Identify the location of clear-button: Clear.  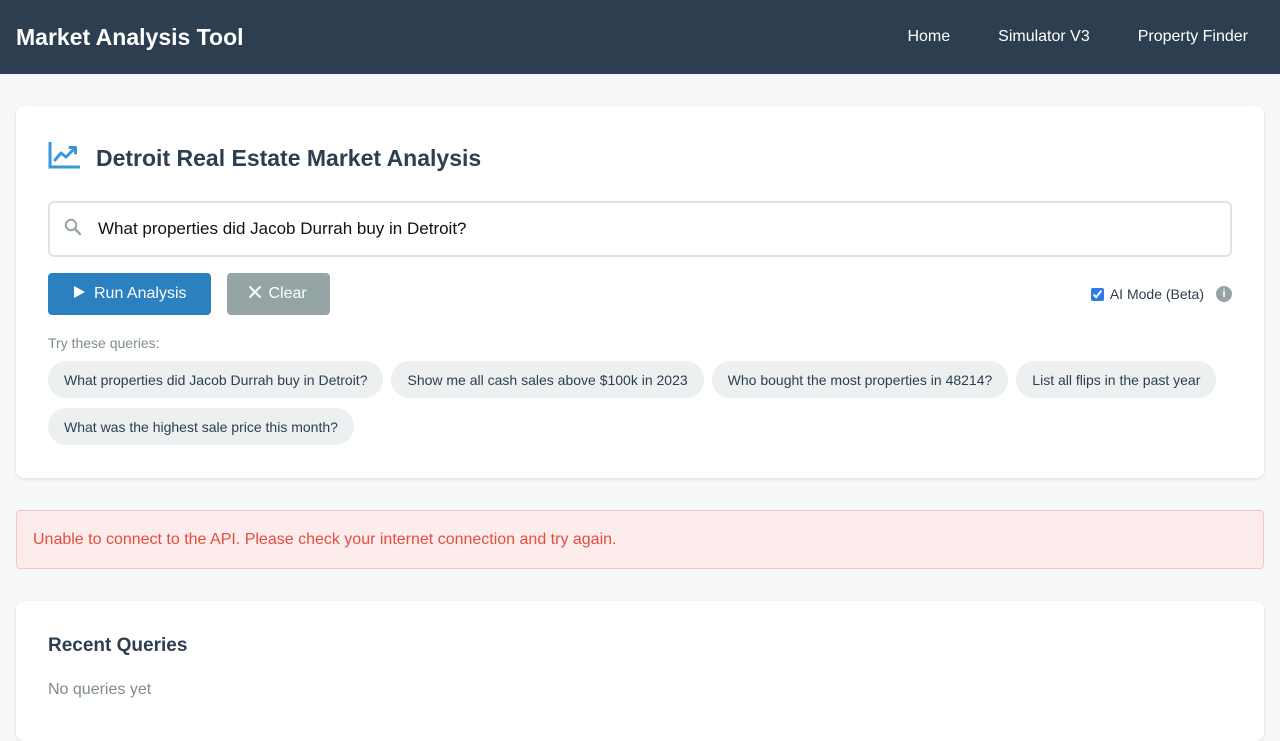
(278, 294).